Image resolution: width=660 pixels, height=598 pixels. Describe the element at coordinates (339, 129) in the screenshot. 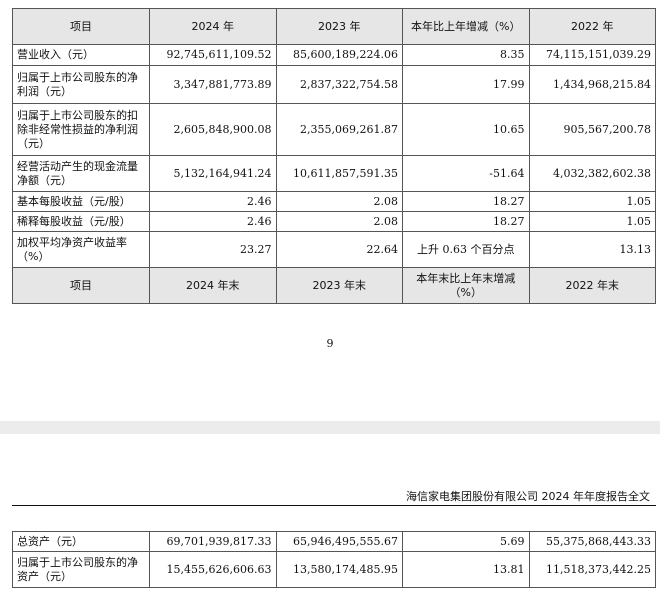

I see `cell-value: 2,355,069,261.87` at that location.